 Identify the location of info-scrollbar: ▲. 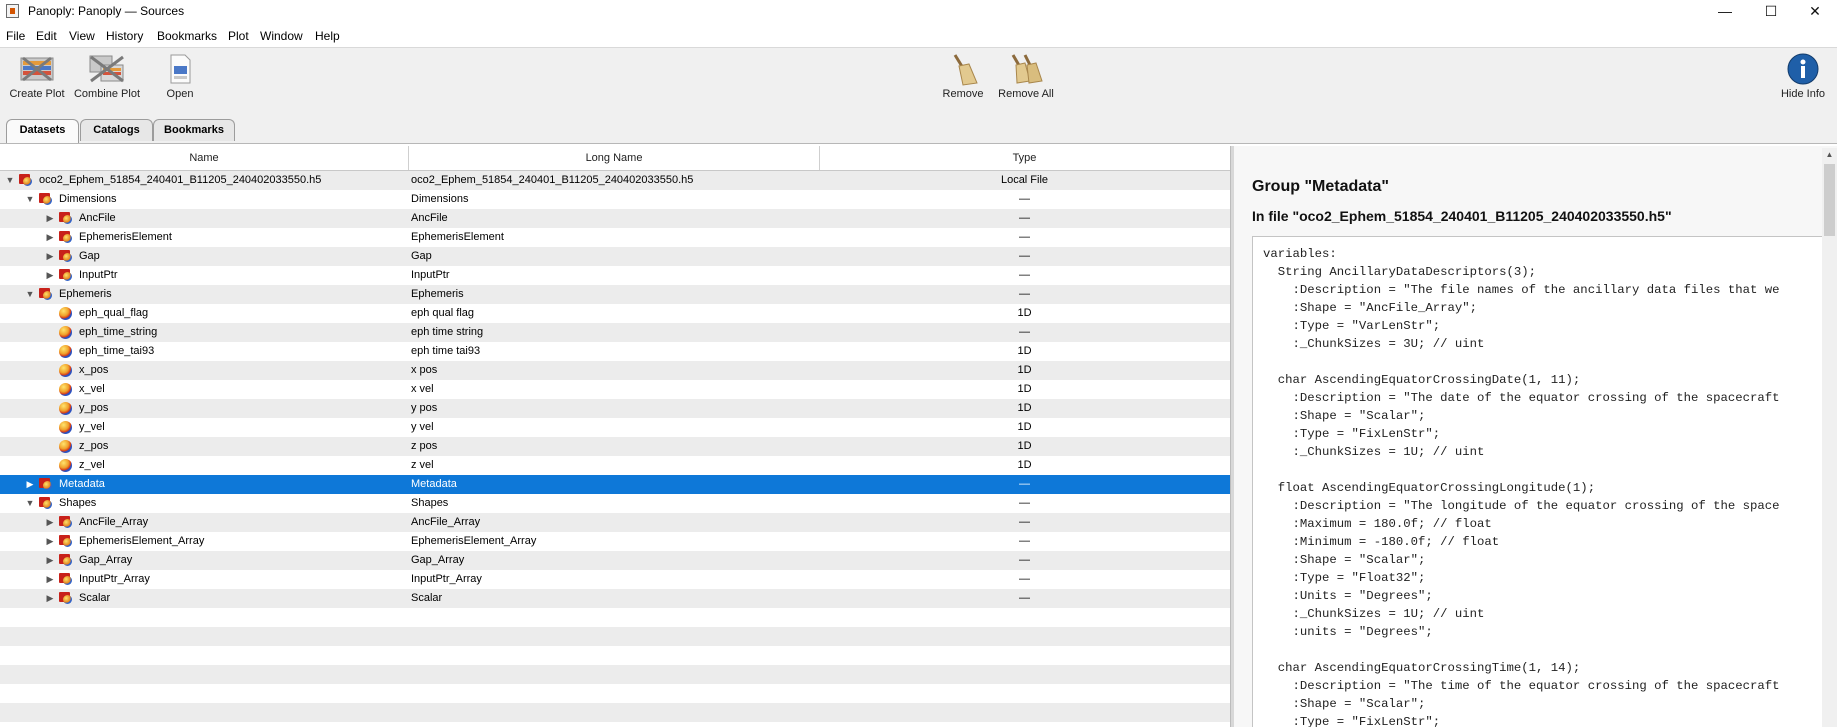
(1829, 437).